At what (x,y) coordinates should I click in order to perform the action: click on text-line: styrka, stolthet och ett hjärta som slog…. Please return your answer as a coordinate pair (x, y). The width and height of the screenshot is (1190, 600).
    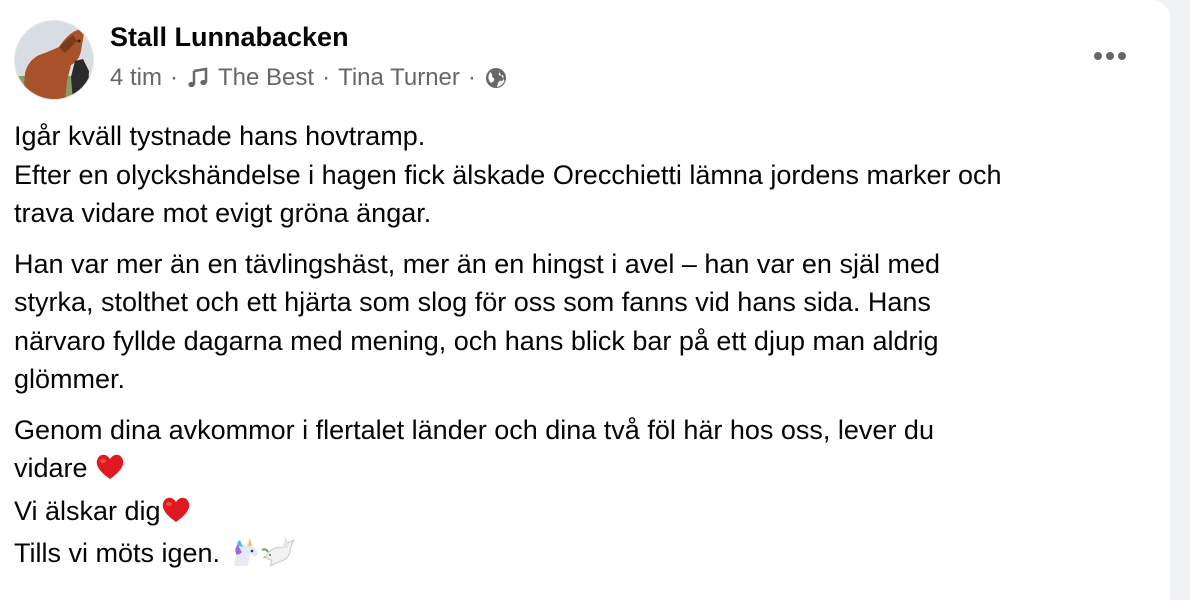
    Looking at the image, I should click on (472, 302).